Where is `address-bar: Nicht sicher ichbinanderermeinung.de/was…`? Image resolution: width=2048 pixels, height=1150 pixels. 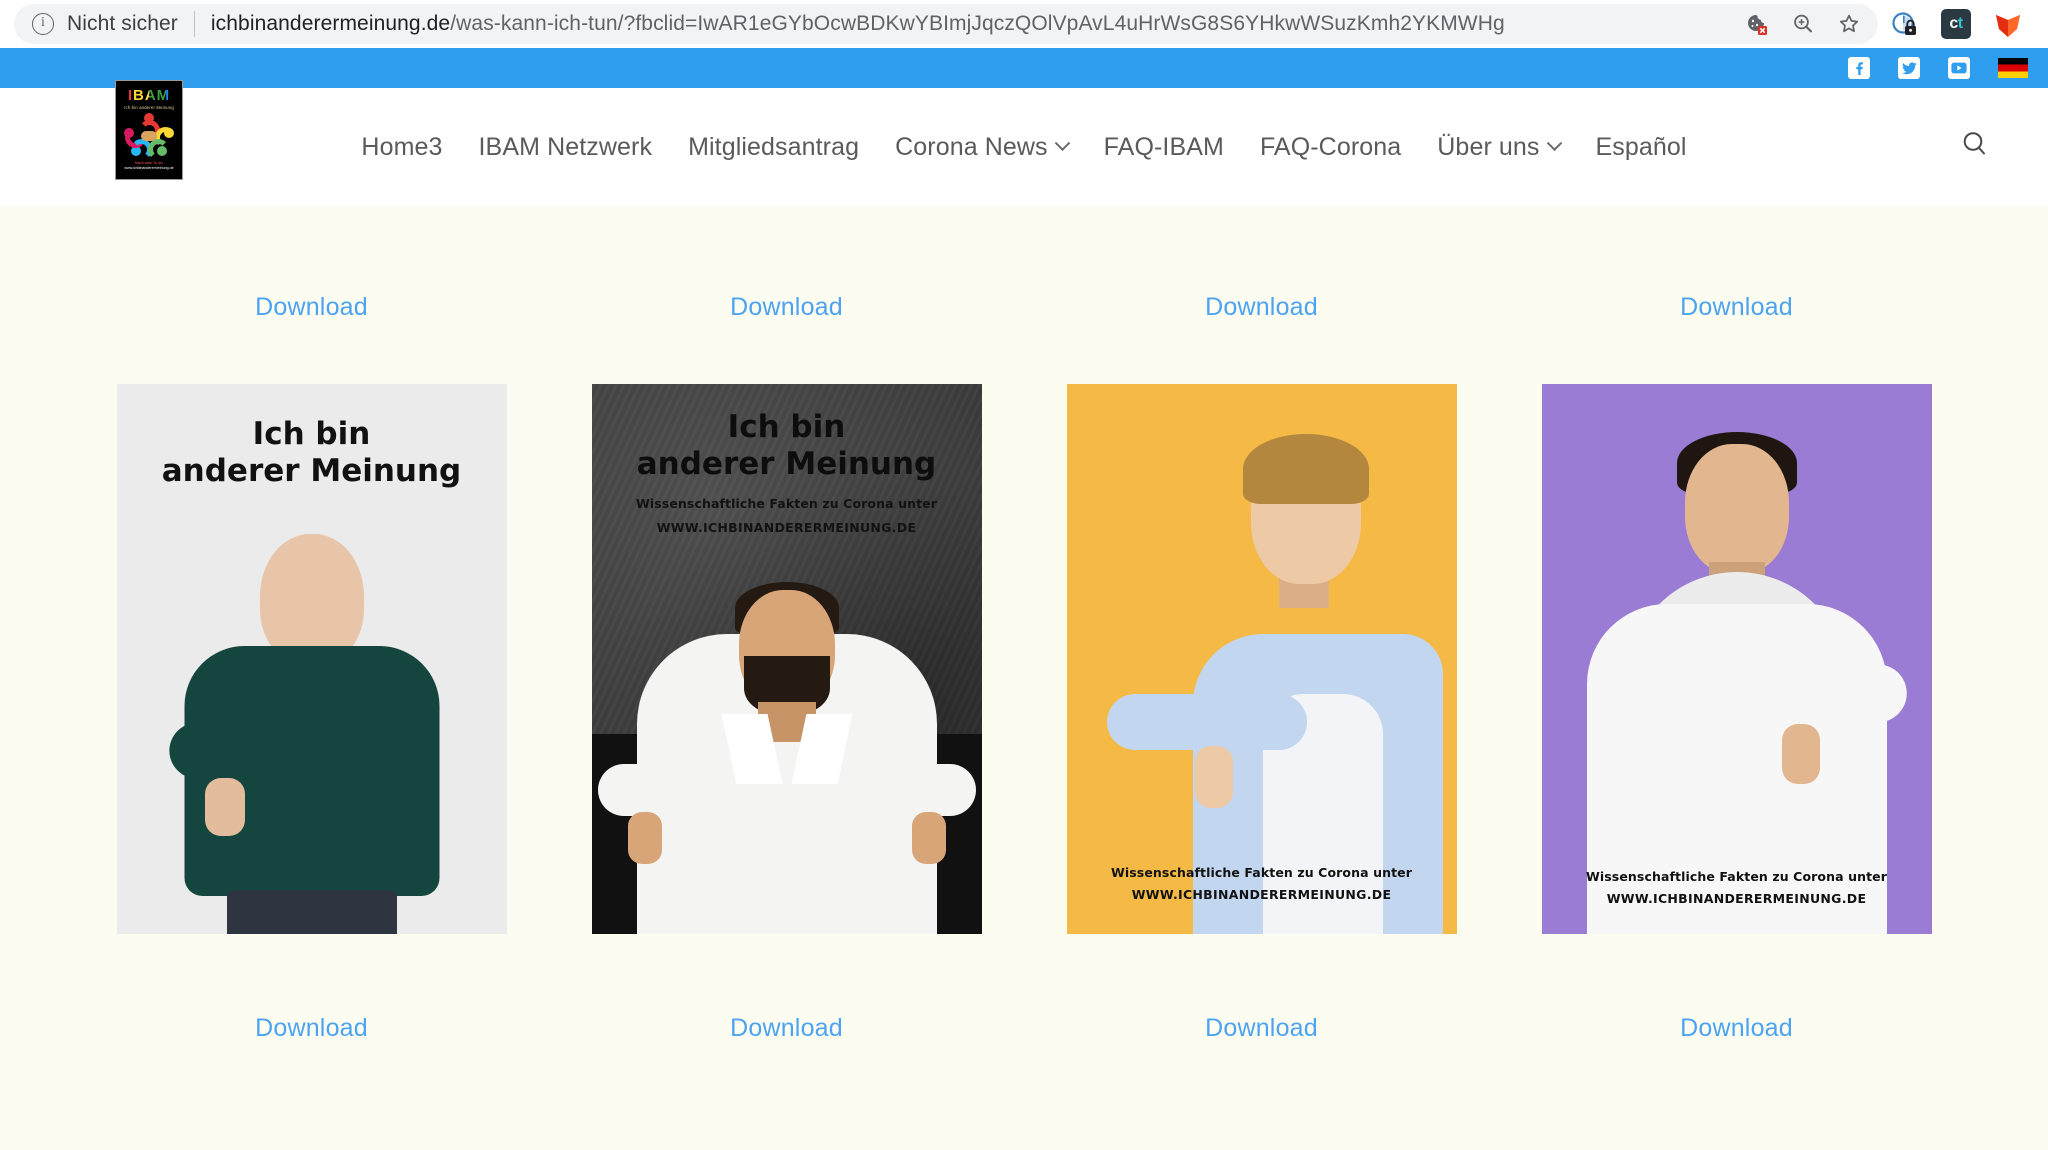
address-bar: Nicht sicher ichbinanderermeinung.de/was… is located at coordinates (899, 24).